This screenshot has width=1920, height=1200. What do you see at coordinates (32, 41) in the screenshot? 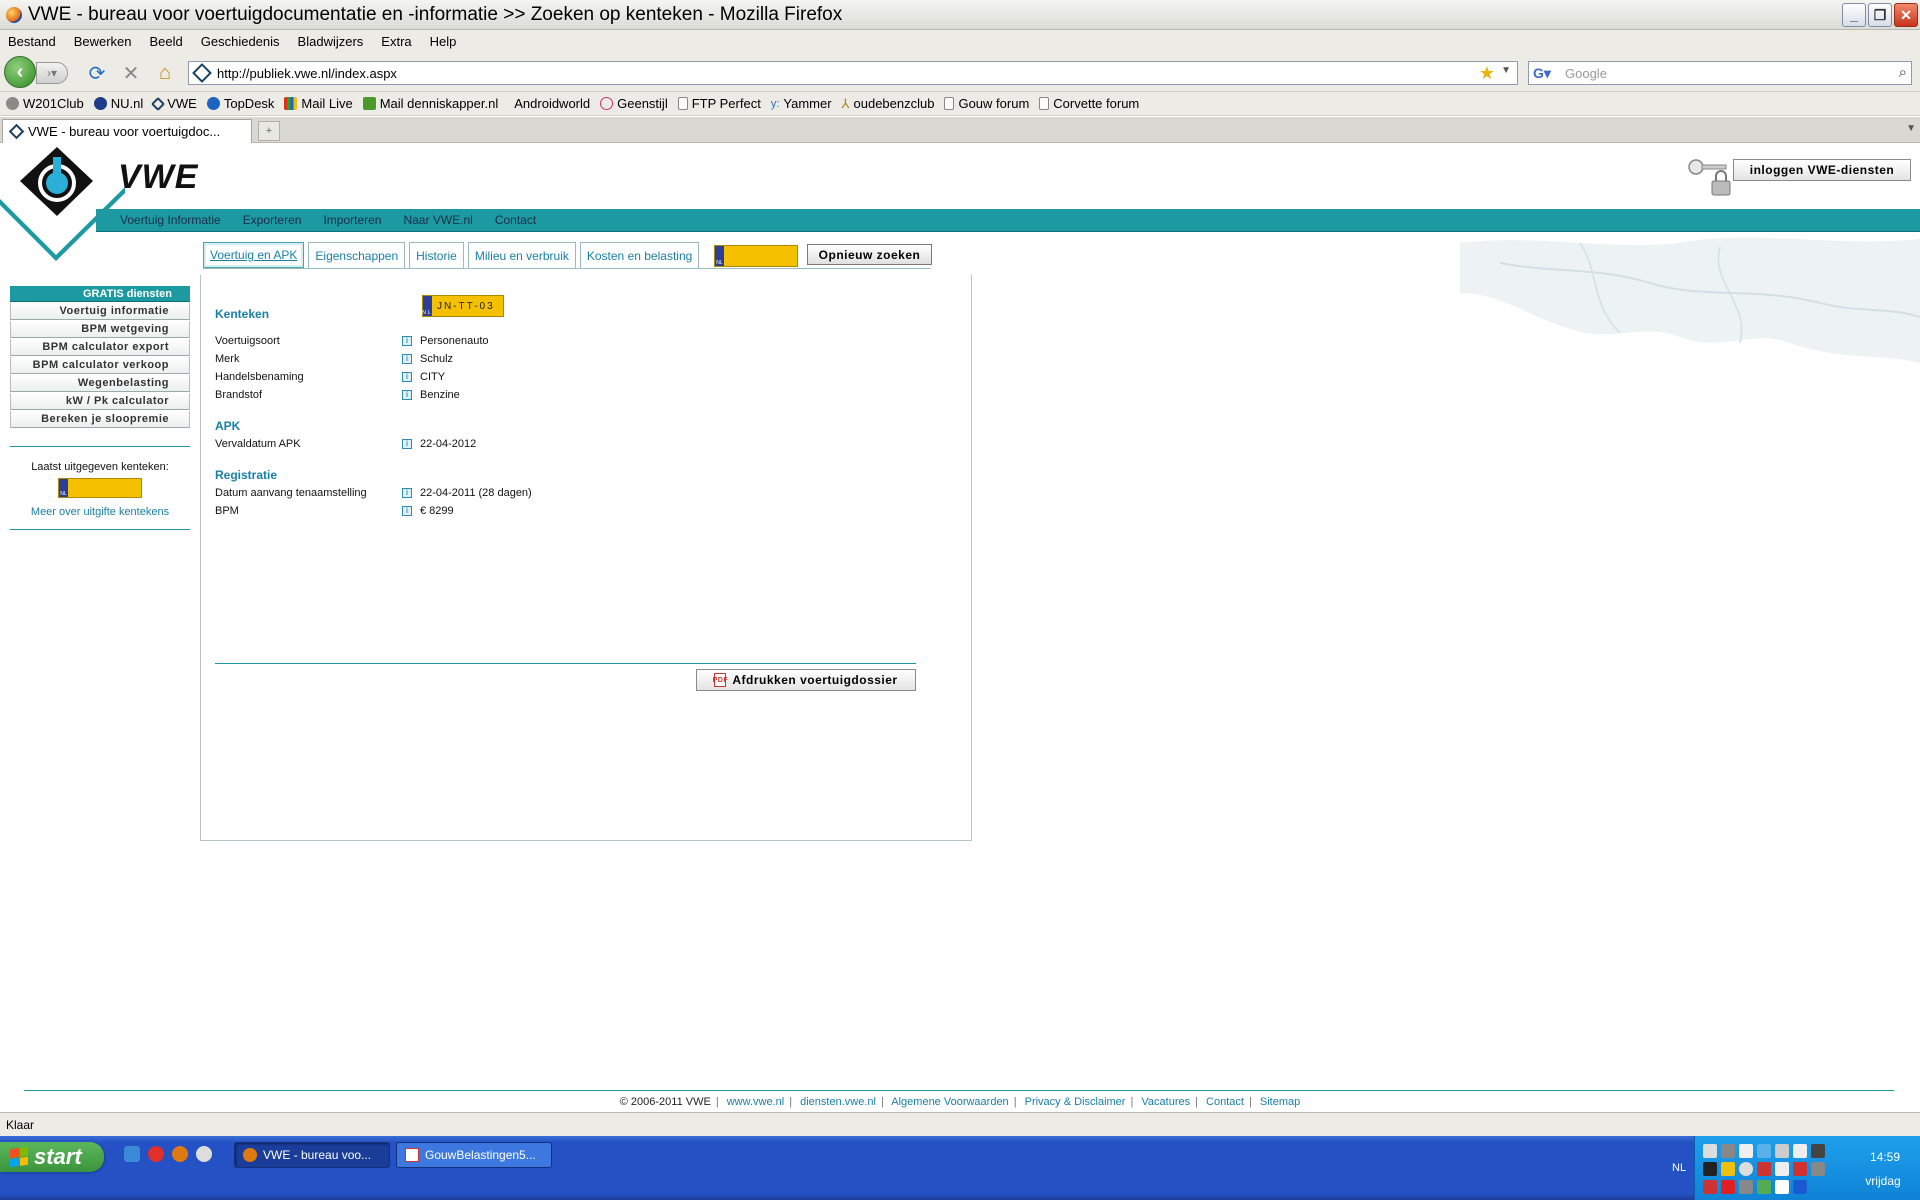
I see `menu-bestand: Bestand` at bounding box center [32, 41].